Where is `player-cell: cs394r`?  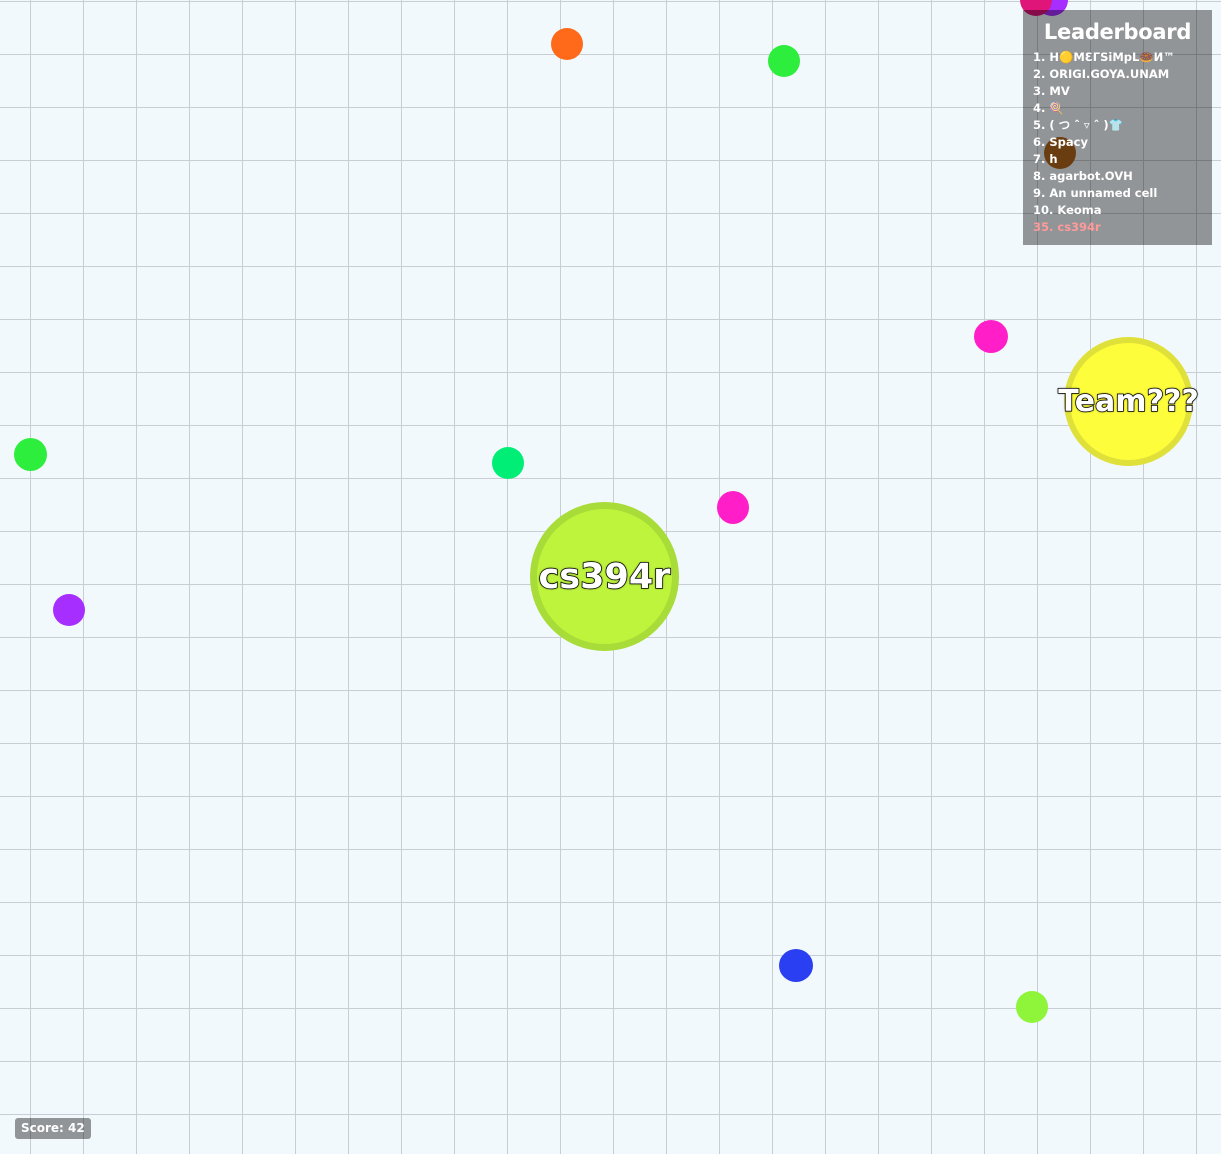
player-cell: cs394r is located at coordinates (604, 576).